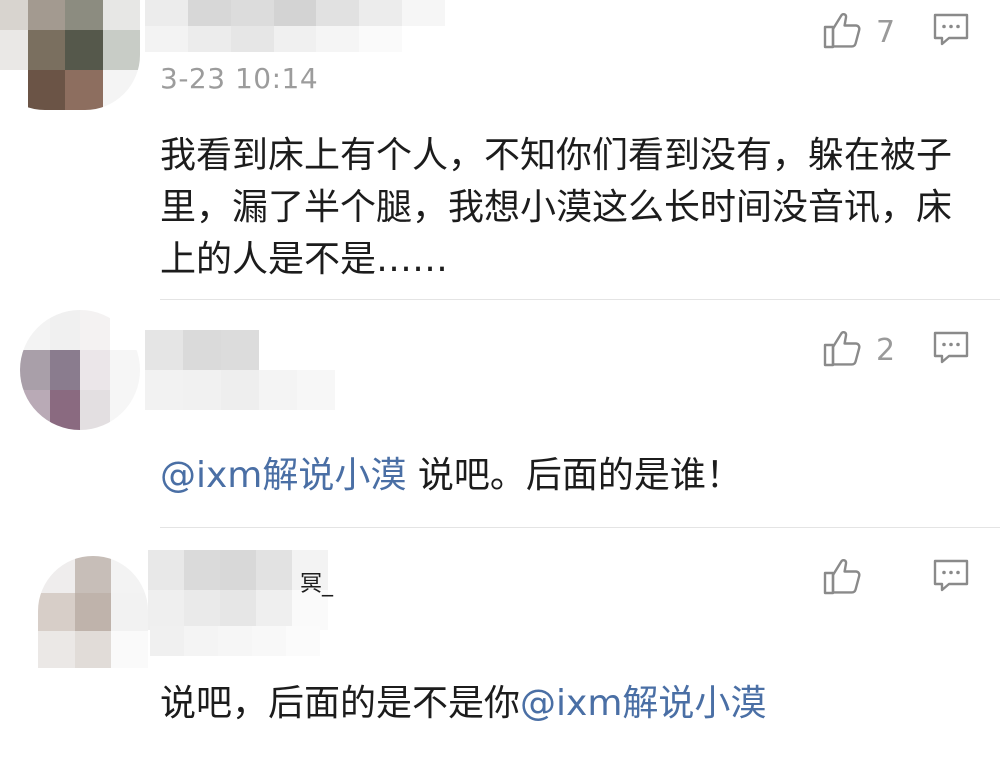  Describe the element at coordinates (886, 32) in the screenshot. I see `like-count: 7` at that location.